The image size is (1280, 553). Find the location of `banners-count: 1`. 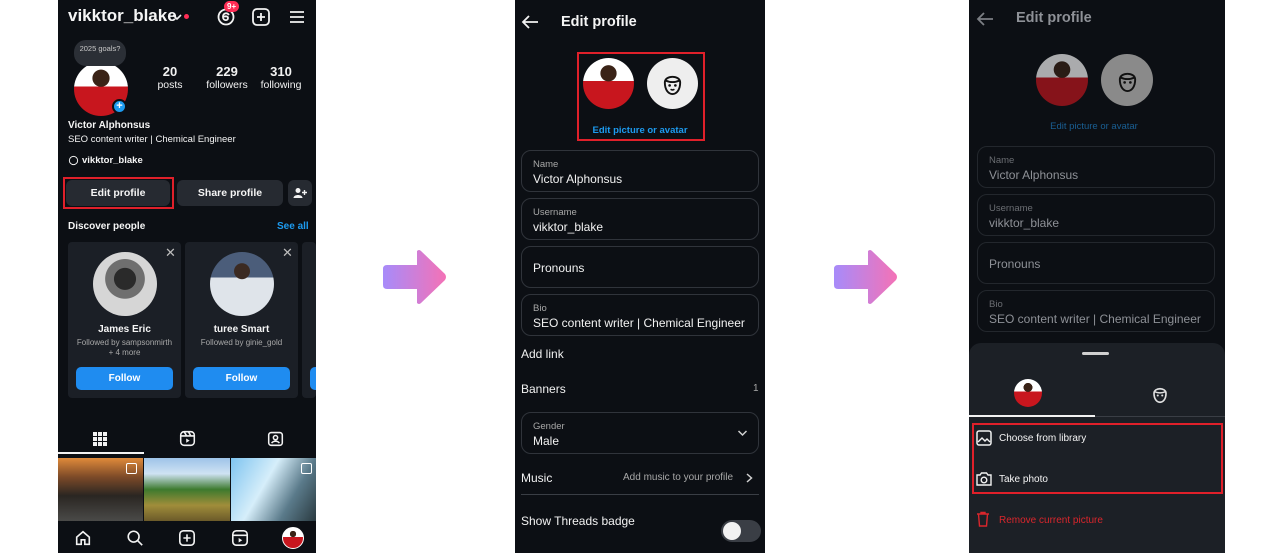

banners-count: 1 is located at coordinates (756, 388).